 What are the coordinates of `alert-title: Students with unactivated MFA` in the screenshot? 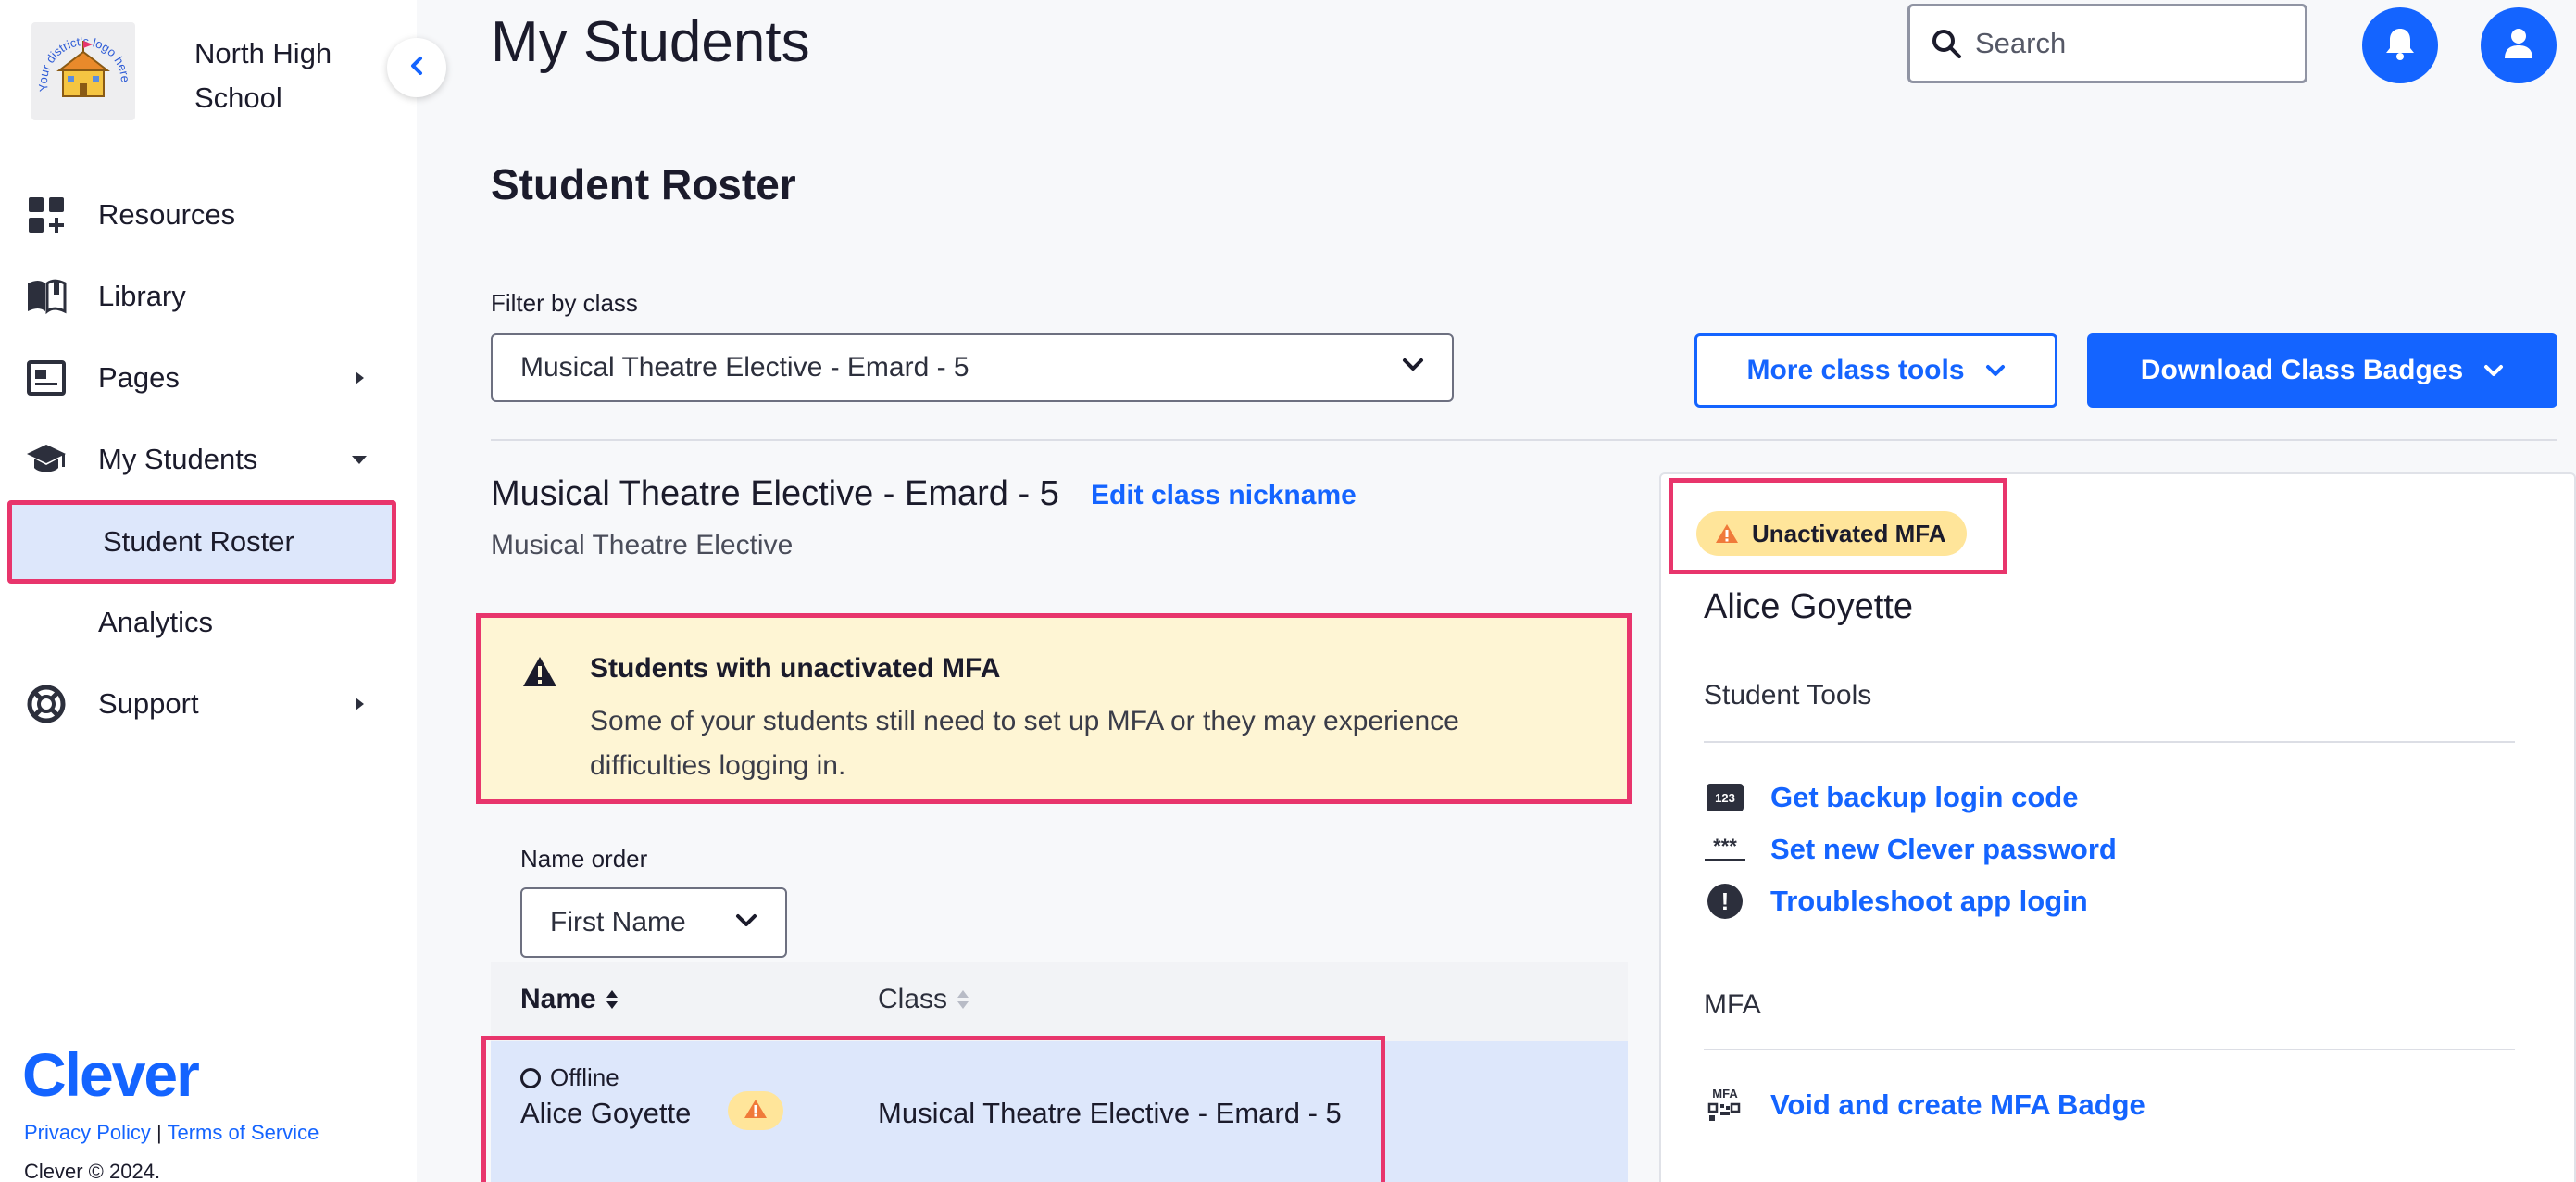 It's located at (795, 669).